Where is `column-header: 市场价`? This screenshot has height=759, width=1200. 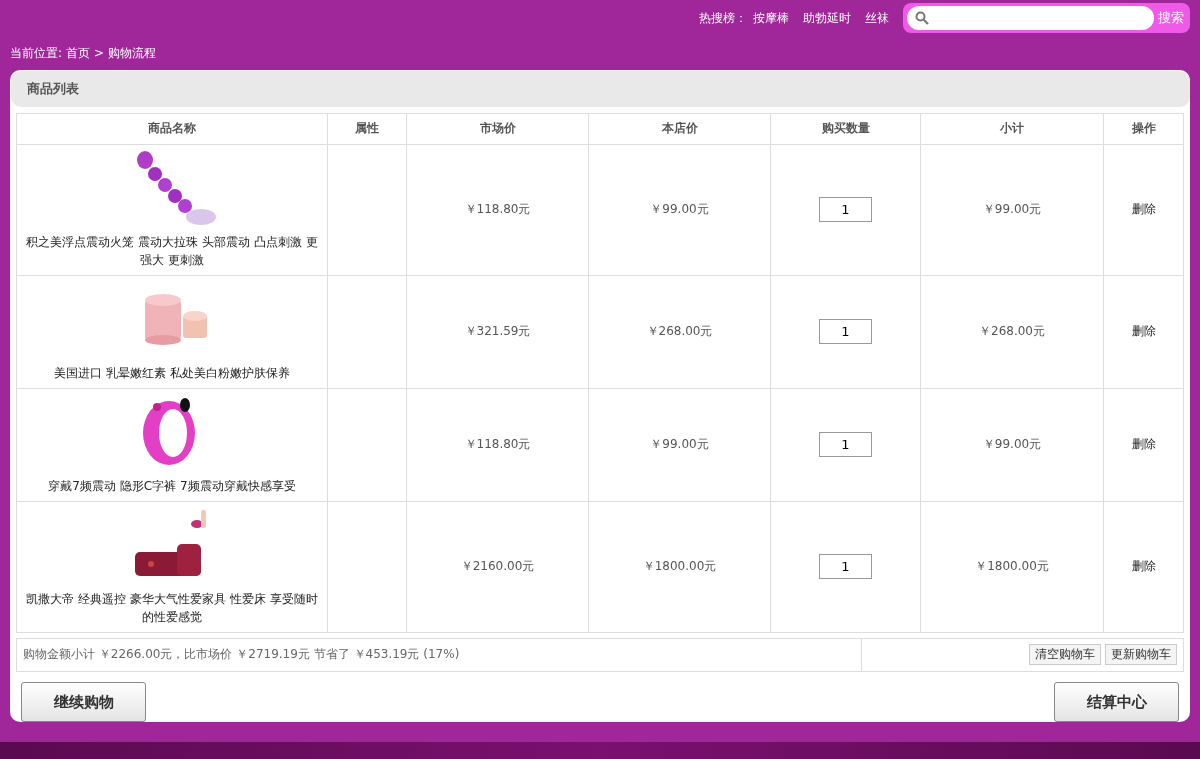 column-header: 市场价 is located at coordinates (497, 129).